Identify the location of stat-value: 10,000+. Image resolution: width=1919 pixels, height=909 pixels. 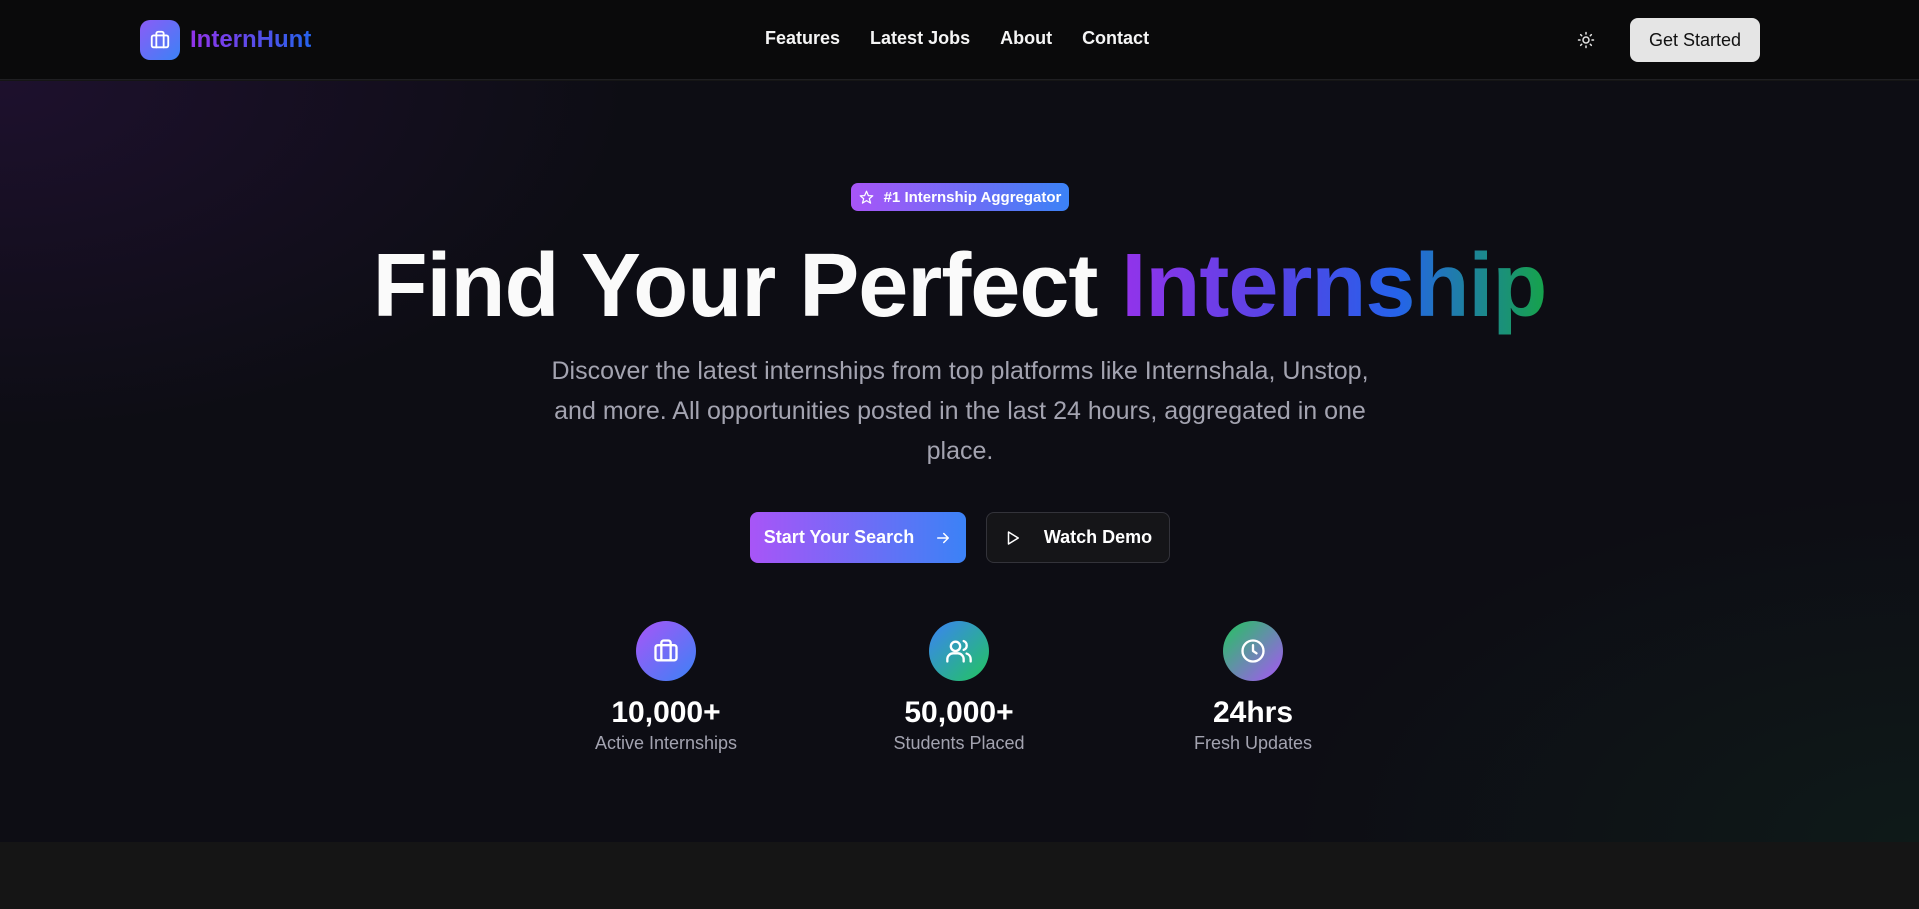
(666, 712).